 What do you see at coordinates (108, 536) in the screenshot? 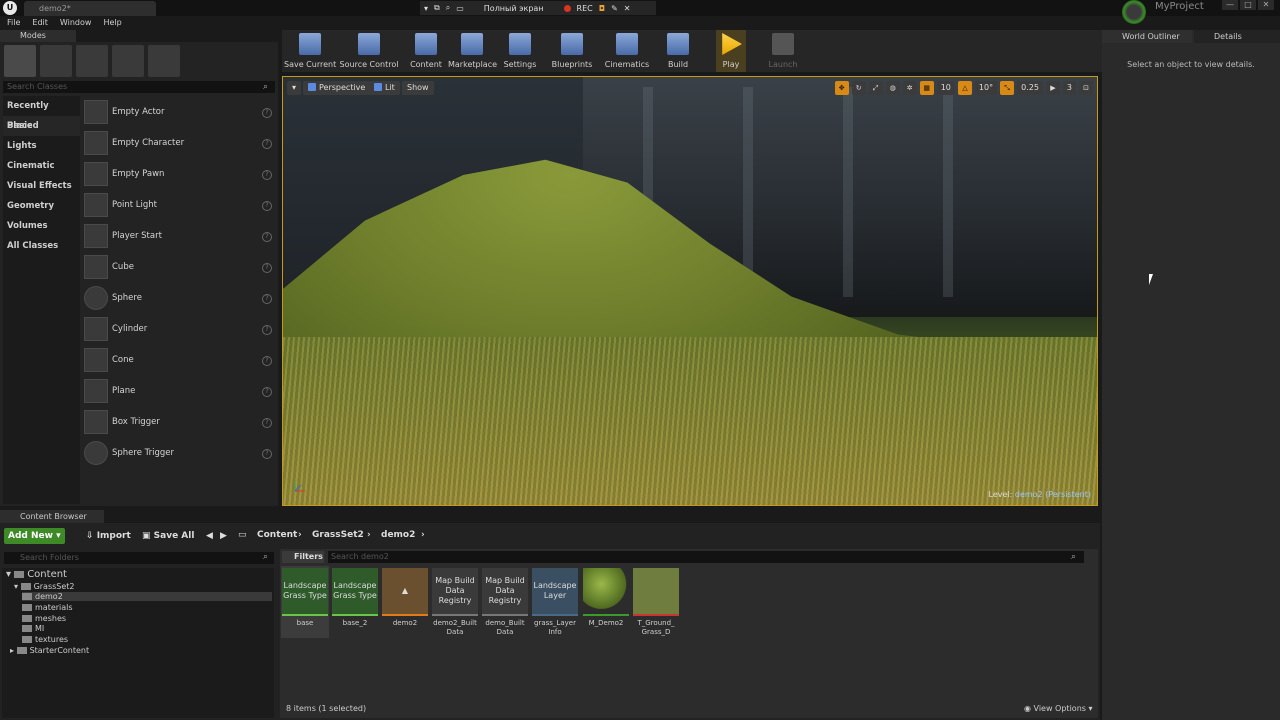
I see `import-button: ⇩ Import` at bounding box center [108, 536].